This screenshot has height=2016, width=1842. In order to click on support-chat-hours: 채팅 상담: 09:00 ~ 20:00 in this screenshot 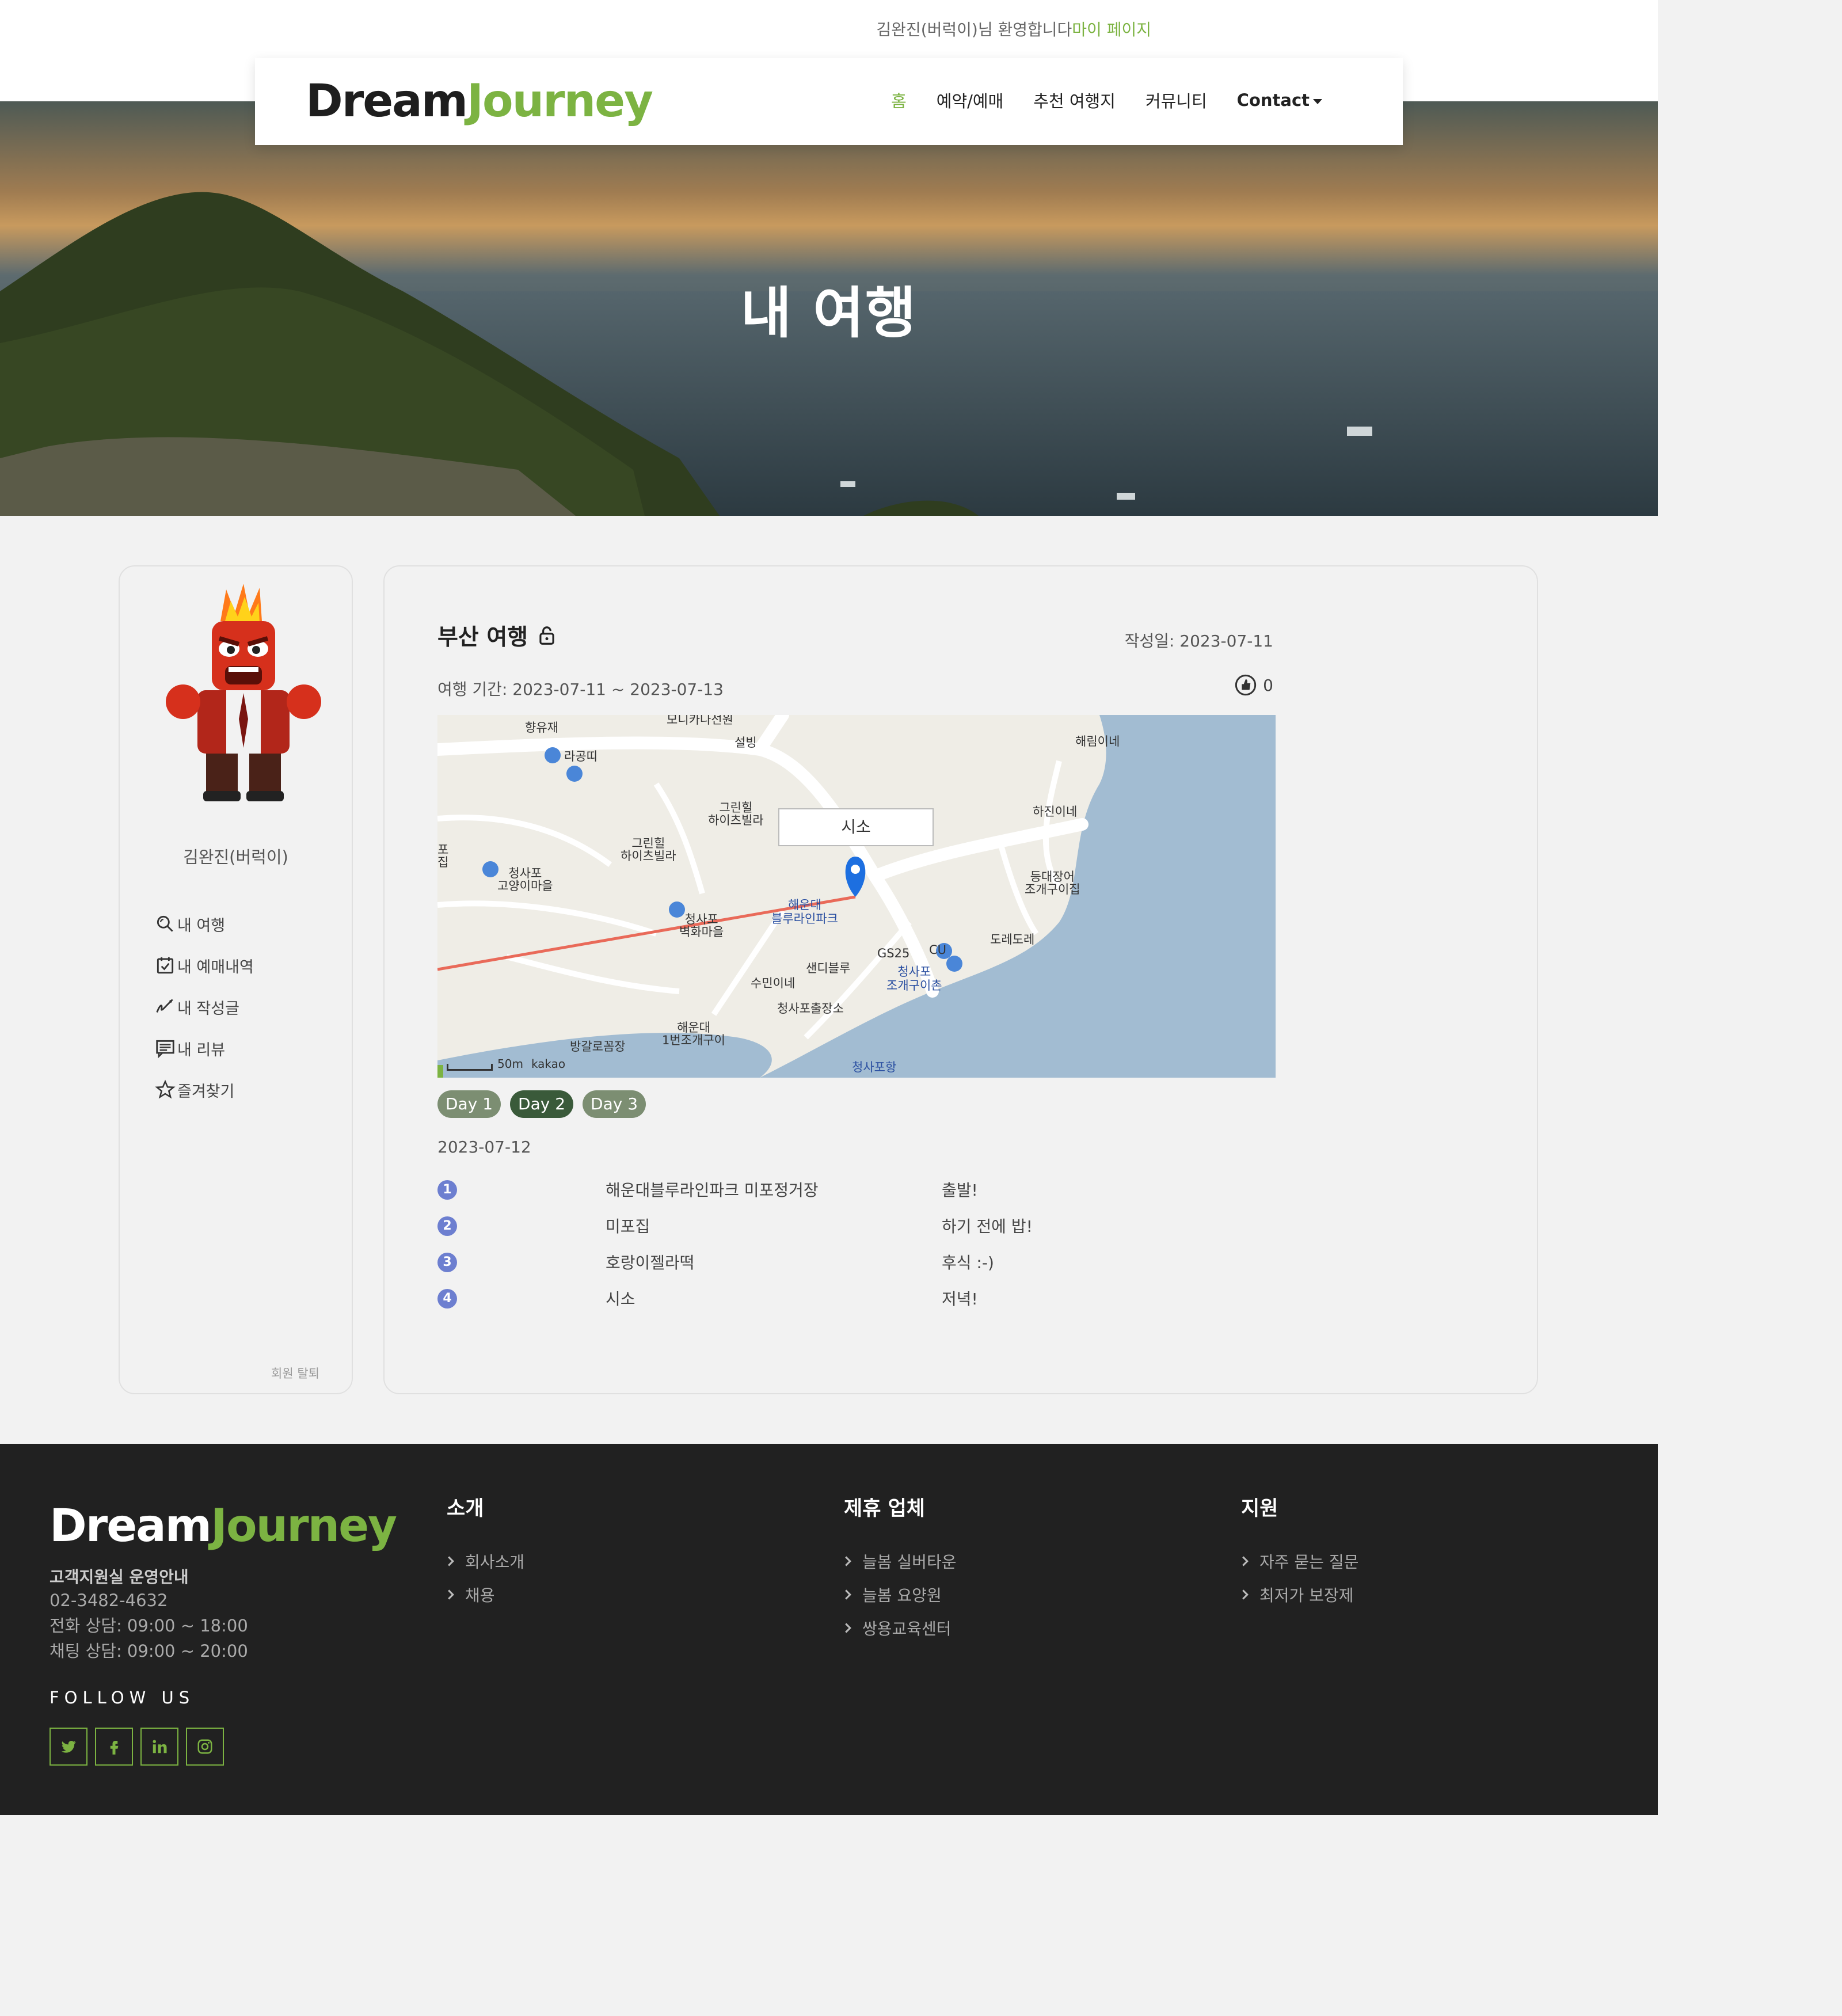, I will do `click(149, 1651)`.